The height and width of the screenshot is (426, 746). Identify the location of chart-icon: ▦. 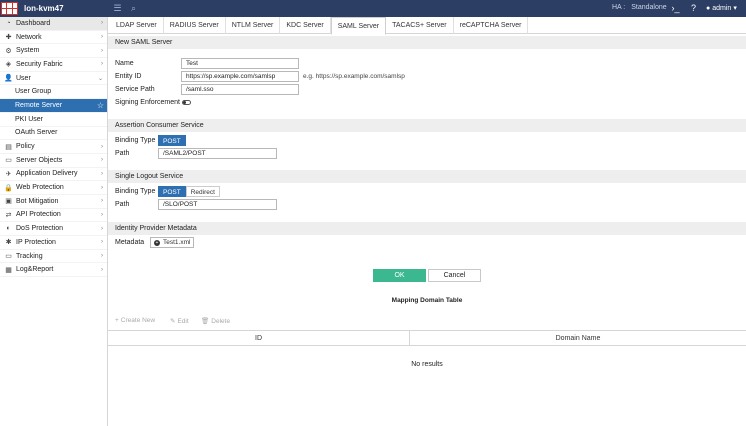
(8, 270).